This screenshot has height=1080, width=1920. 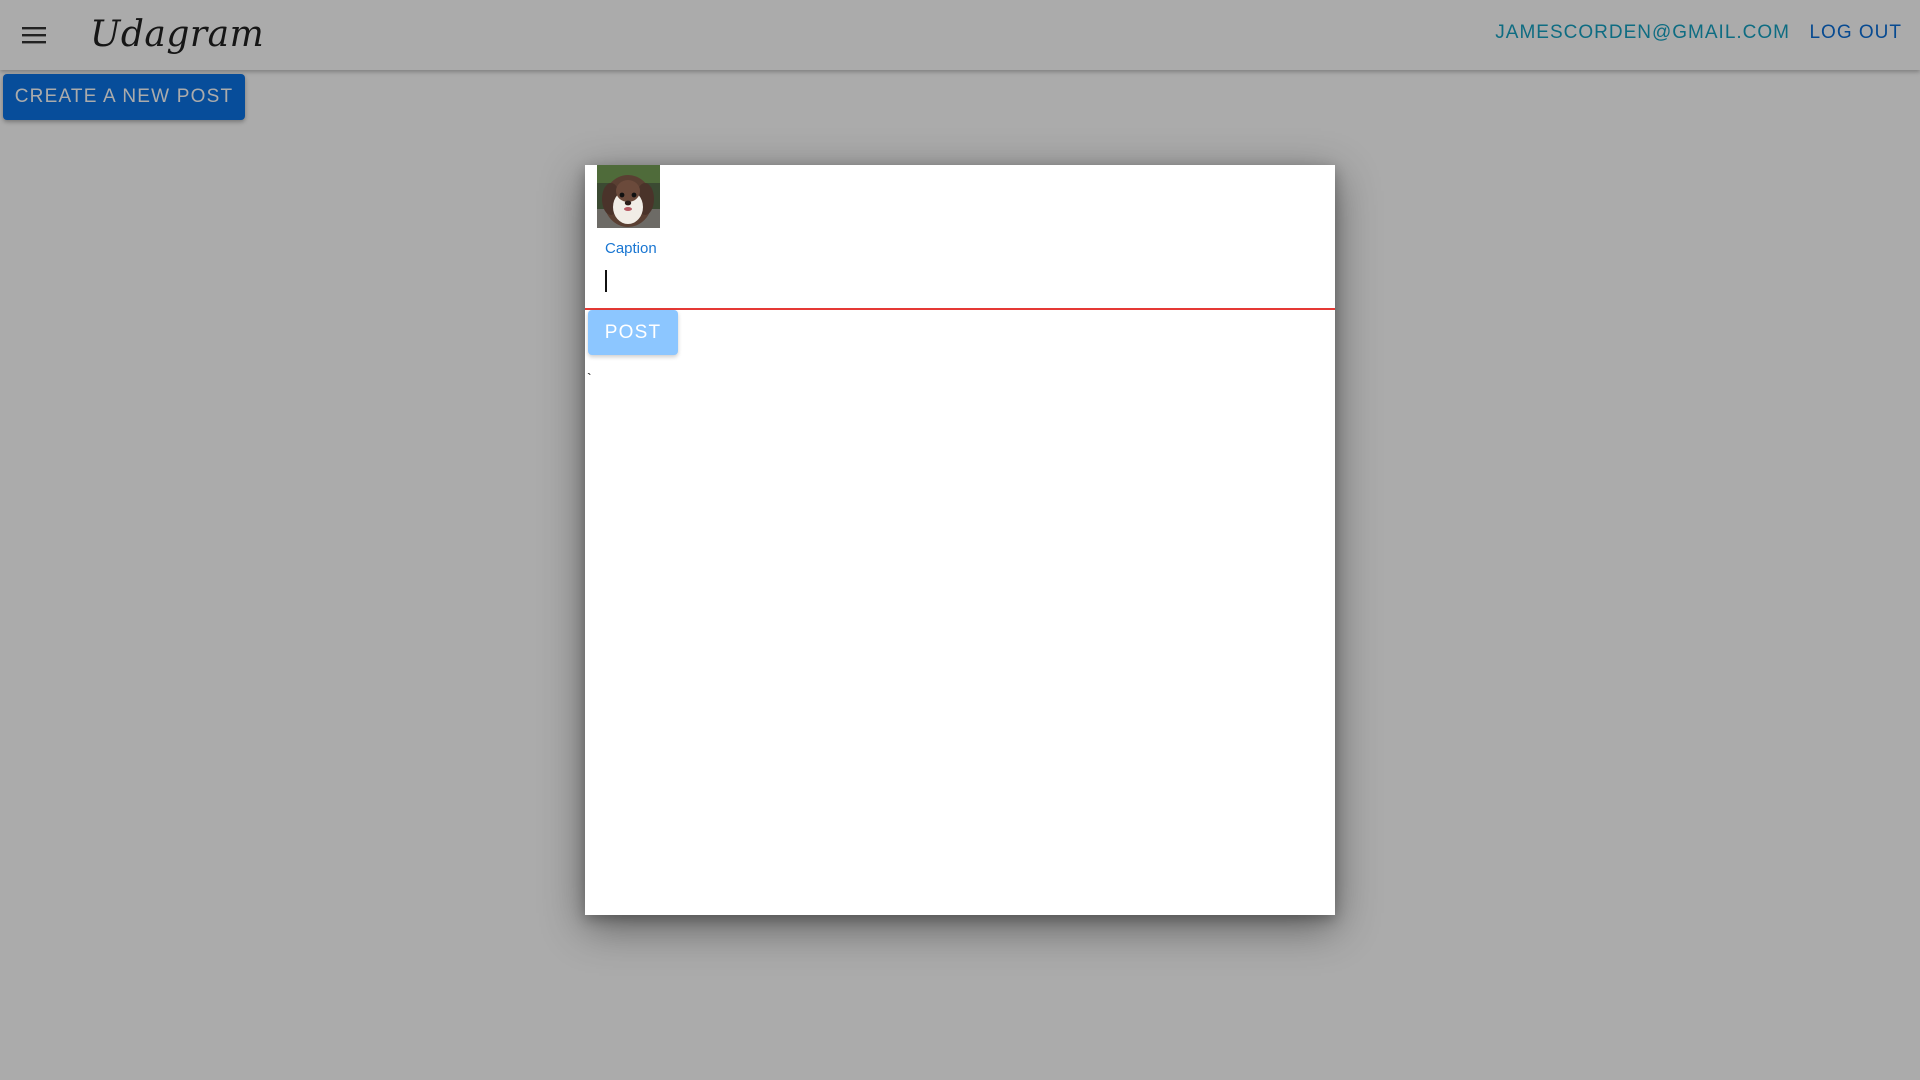 I want to click on caption-label: Caption, so click(x=631, y=248).